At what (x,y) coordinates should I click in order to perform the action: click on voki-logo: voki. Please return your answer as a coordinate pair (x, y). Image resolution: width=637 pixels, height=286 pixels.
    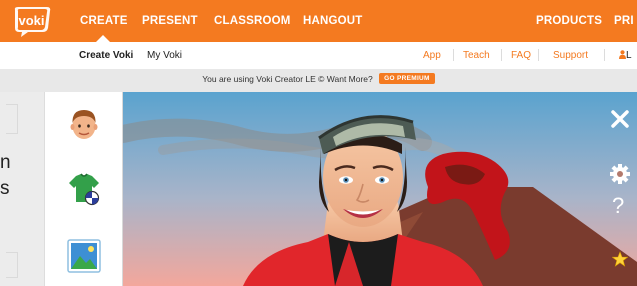
    Looking at the image, I should click on (32, 21).